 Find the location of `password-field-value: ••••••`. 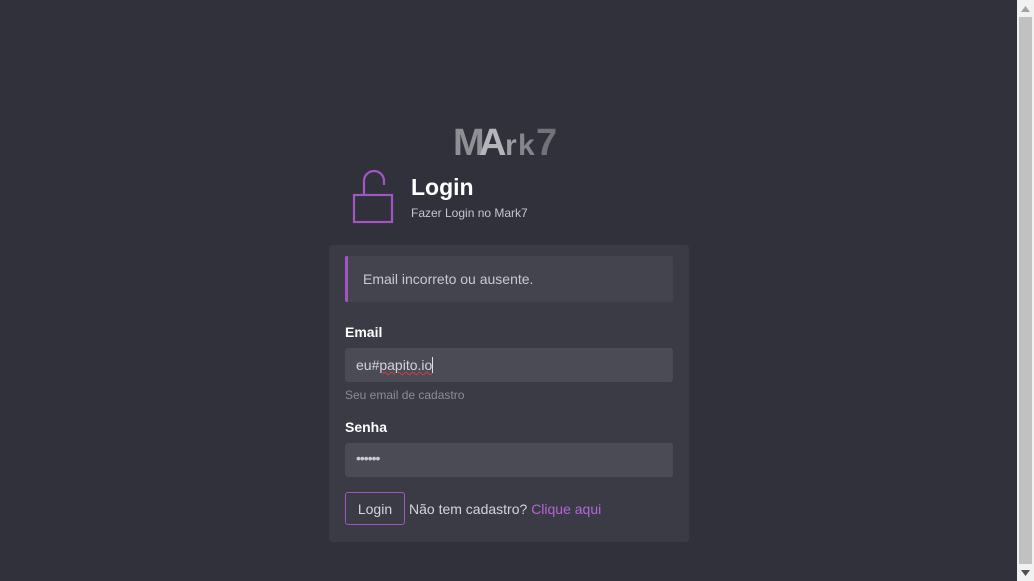

password-field-value: •••••• is located at coordinates (368, 458).